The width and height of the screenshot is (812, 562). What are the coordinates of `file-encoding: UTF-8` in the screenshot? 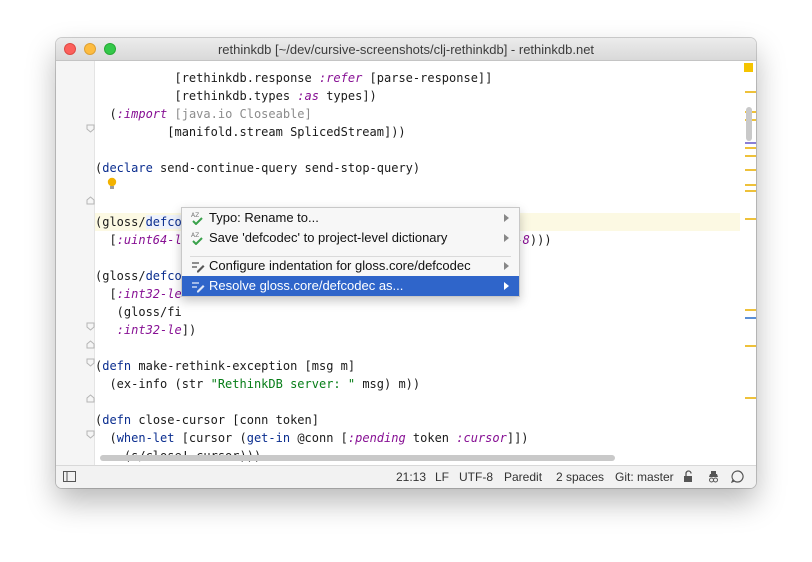 It's located at (476, 477).